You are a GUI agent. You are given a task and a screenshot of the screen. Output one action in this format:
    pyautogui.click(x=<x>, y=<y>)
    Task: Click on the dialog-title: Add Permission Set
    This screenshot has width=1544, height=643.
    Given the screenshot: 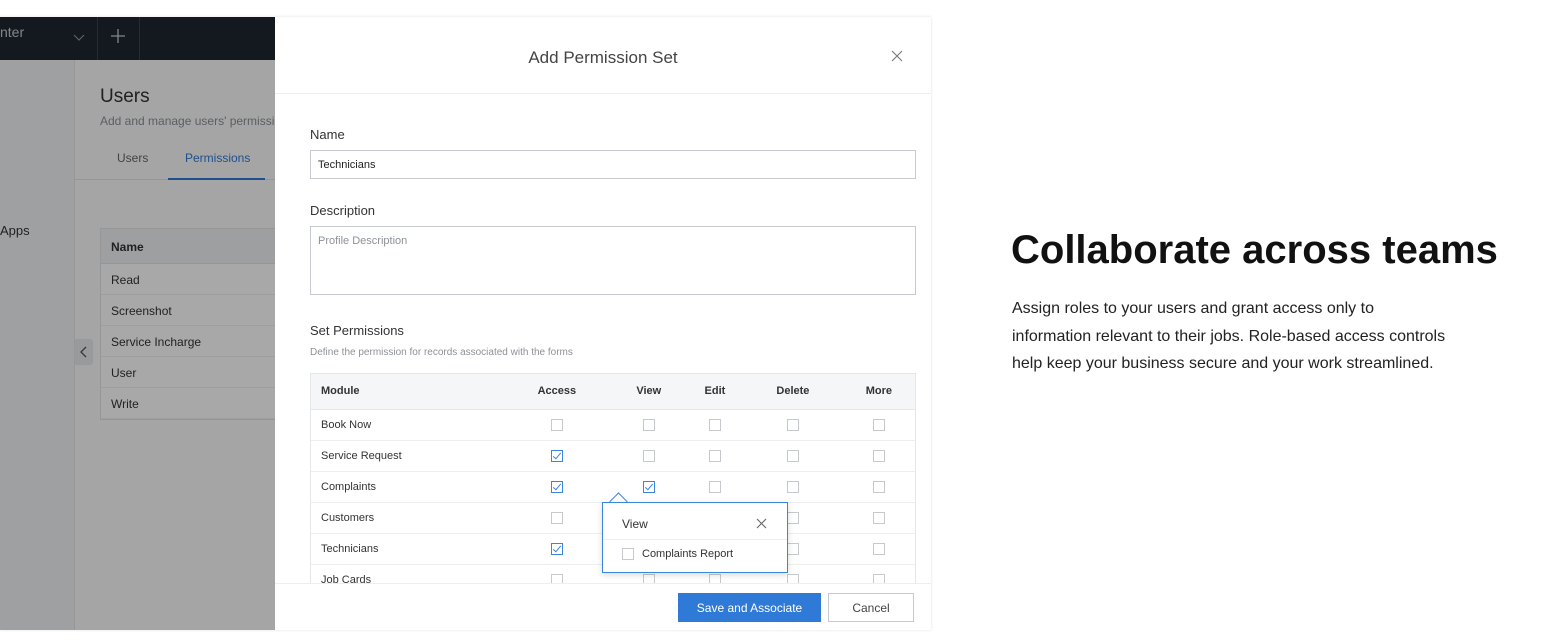 What is the action you would take?
    pyautogui.click(x=603, y=57)
    